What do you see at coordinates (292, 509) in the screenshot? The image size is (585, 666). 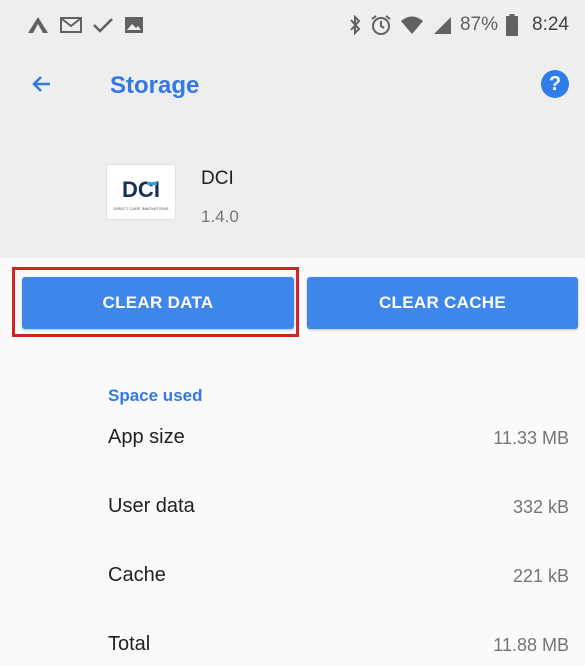 I see `storage-row-user-data: User data 332 kB` at bounding box center [292, 509].